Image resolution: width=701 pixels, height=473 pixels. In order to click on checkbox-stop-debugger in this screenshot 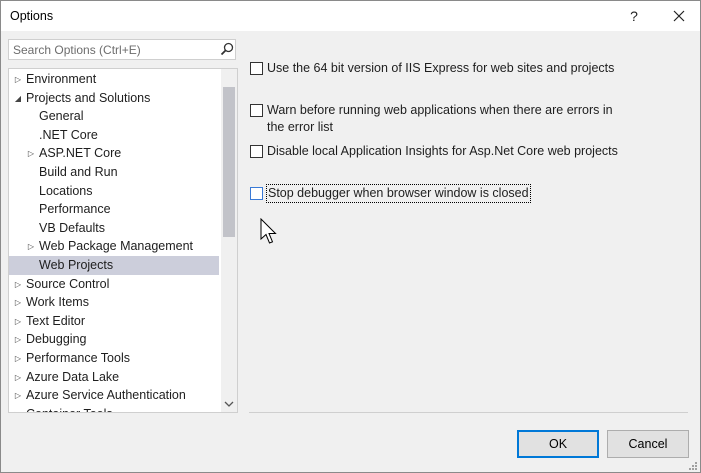, I will do `click(256, 193)`.